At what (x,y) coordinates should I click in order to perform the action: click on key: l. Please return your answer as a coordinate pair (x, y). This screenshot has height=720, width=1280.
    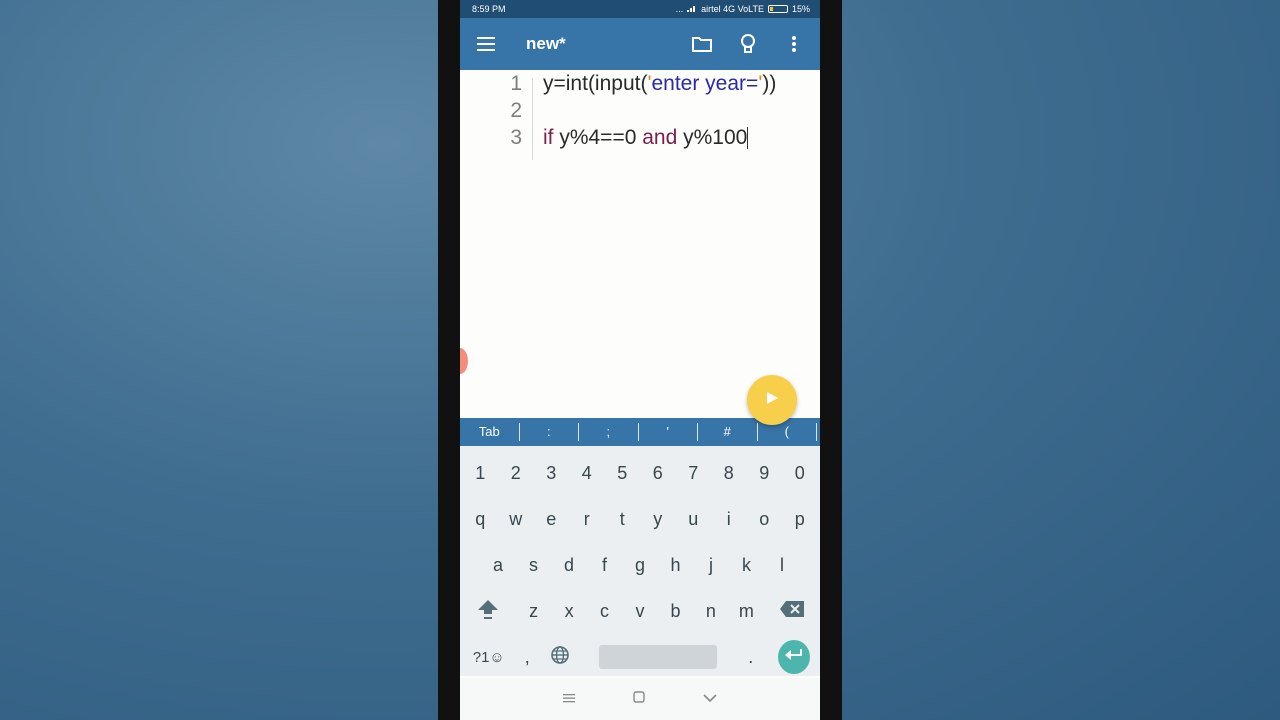
    Looking at the image, I should click on (782, 565).